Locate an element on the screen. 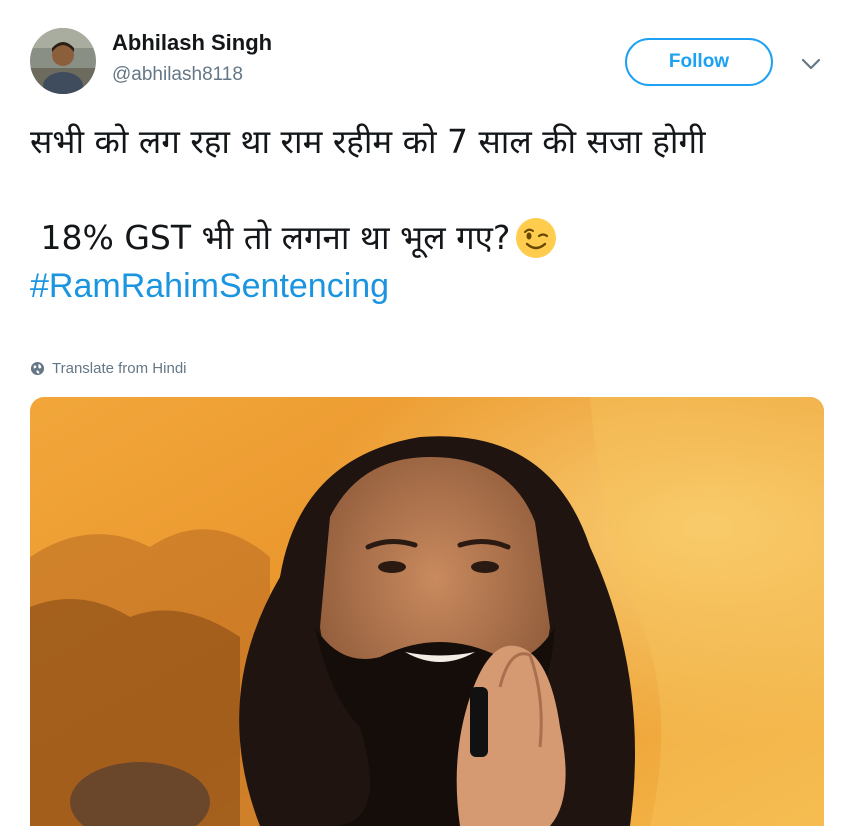  tweet-text-line-2: 18% GST भी तो लगना था भूल गए? is located at coordinates (425, 238).